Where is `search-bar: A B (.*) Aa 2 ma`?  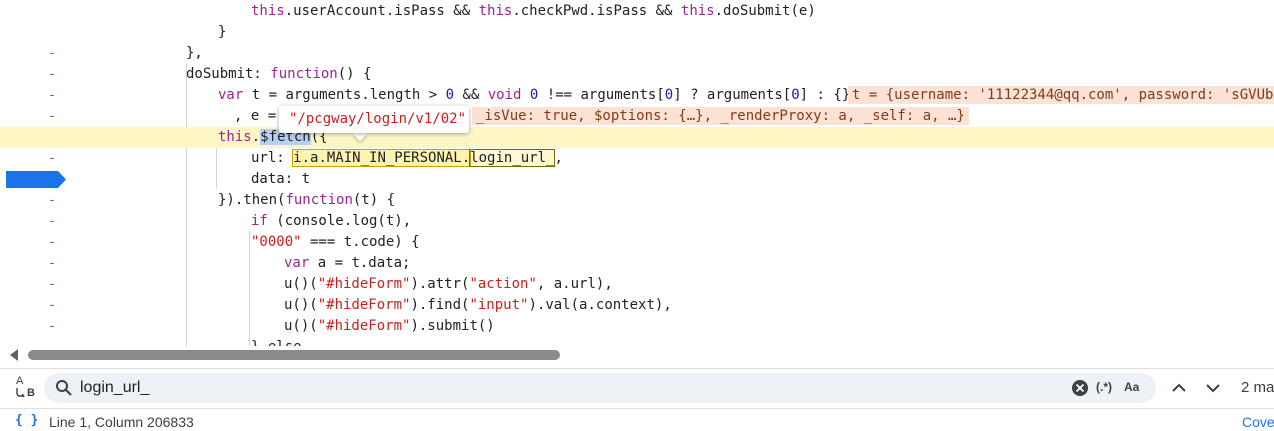 search-bar: A B (.*) Aa 2 ma is located at coordinates (637, 387).